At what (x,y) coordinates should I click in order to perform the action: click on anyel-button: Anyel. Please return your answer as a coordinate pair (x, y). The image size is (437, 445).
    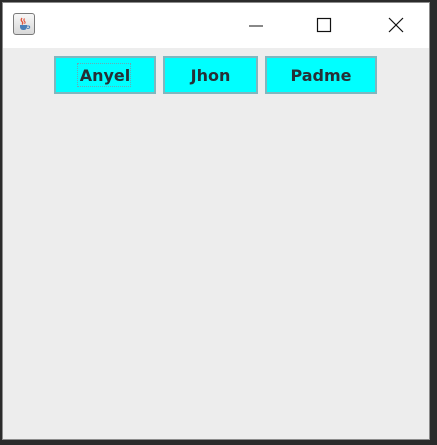
    Looking at the image, I should click on (105, 75).